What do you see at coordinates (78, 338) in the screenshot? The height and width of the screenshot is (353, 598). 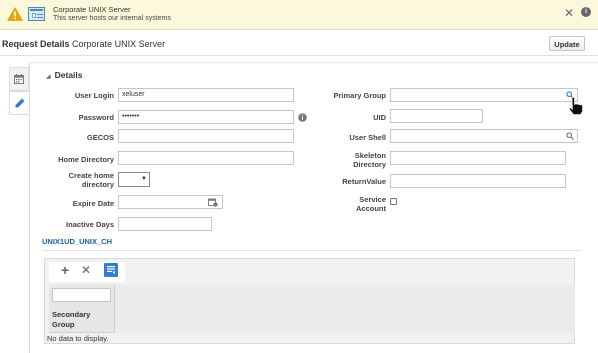 I see `empty-table-message: No data to display.` at bounding box center [78, 338].